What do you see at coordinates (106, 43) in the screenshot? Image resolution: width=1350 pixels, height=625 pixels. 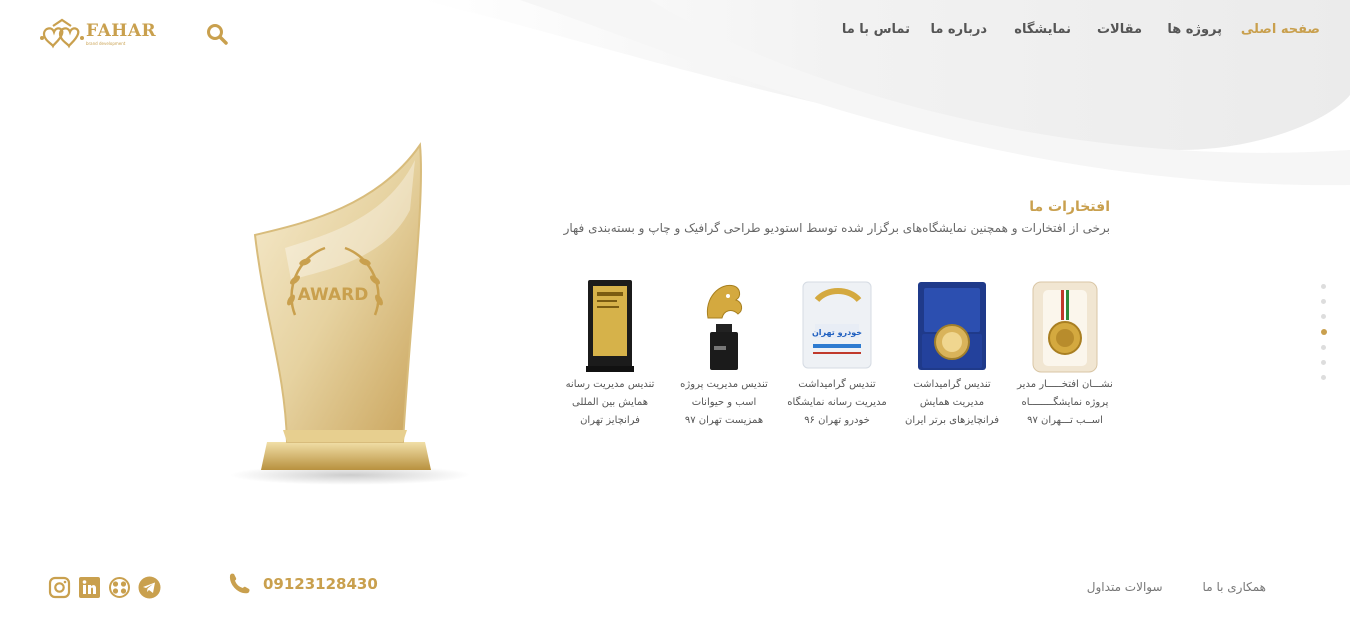 I see `brand-tagline: brand development` at bounding box center [106, 43].